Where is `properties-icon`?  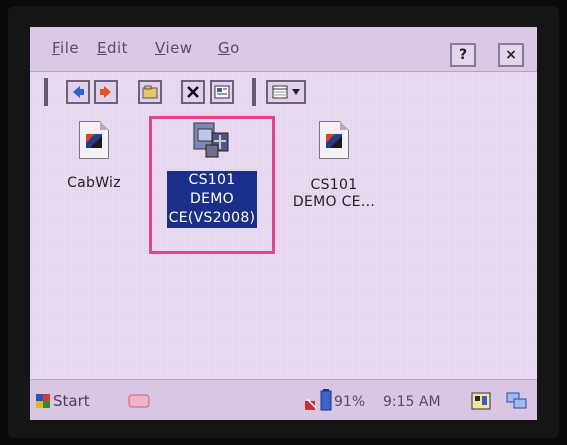
properties-icon is located at coordinates (222, 92).